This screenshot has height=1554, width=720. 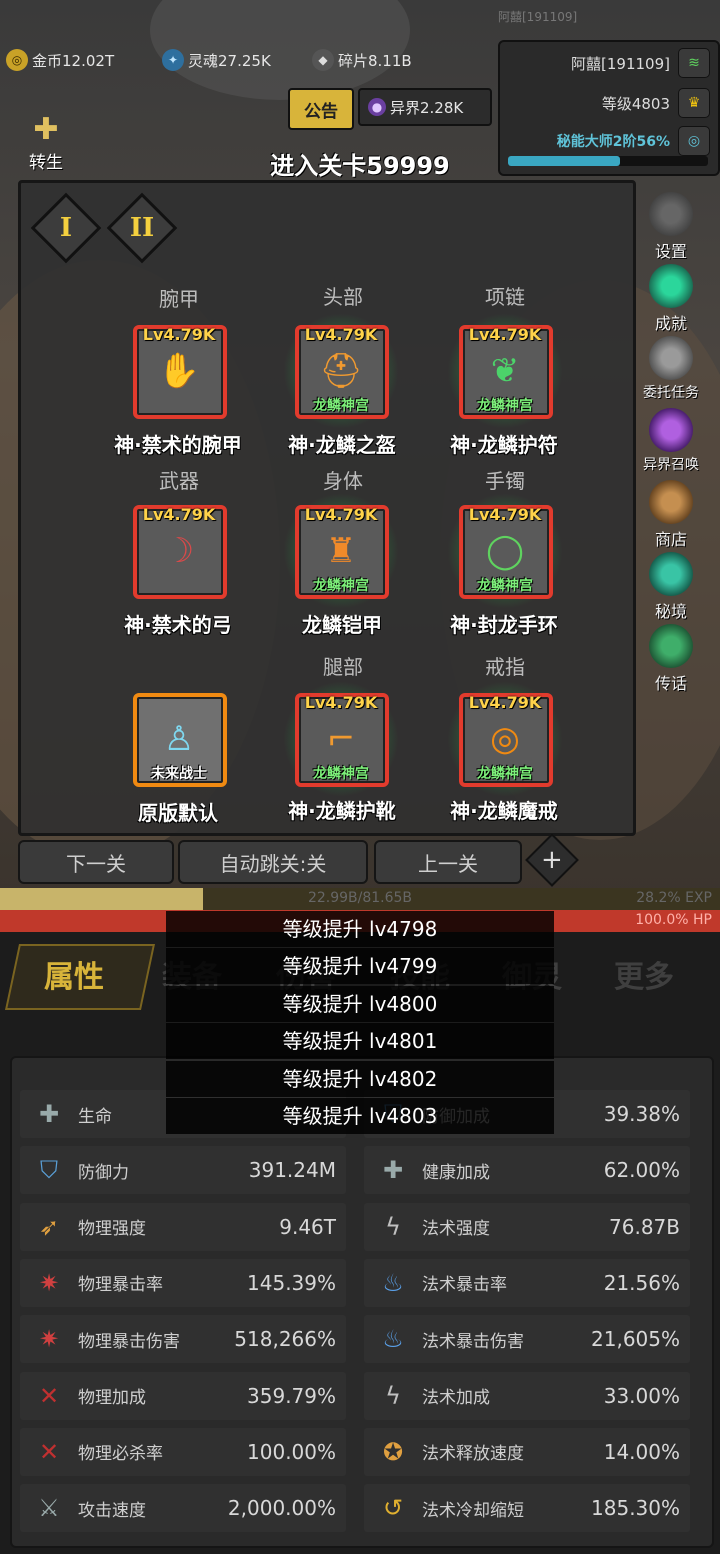 What do you see at coordinates (341, 702) in the screenshot?
I see `slot-legs-level: Lv4.79K` at bounding box center [341, 702].